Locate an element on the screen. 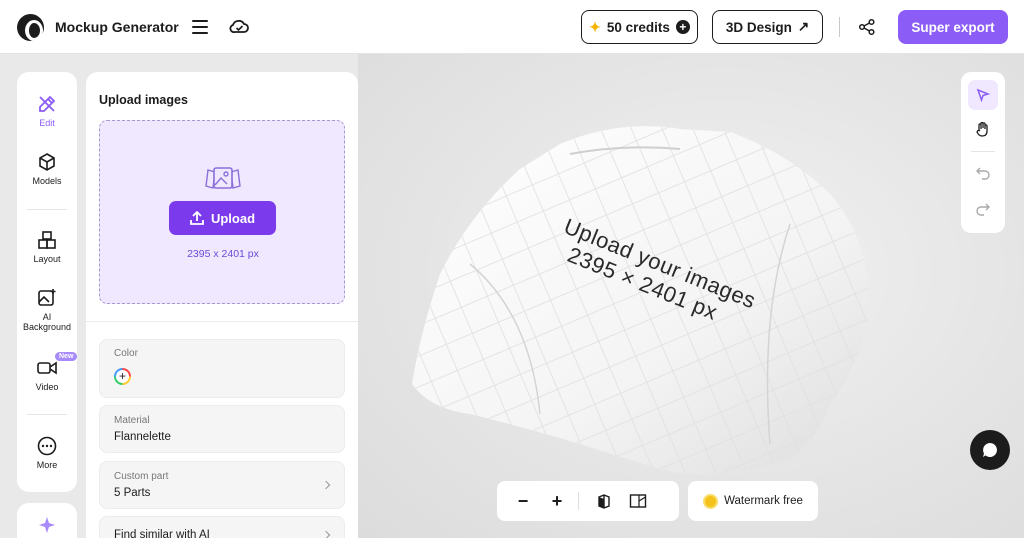 The height and width of the screenshot is (538, 1024). hamburger-menu-icon is located at coordinates (200, 27).